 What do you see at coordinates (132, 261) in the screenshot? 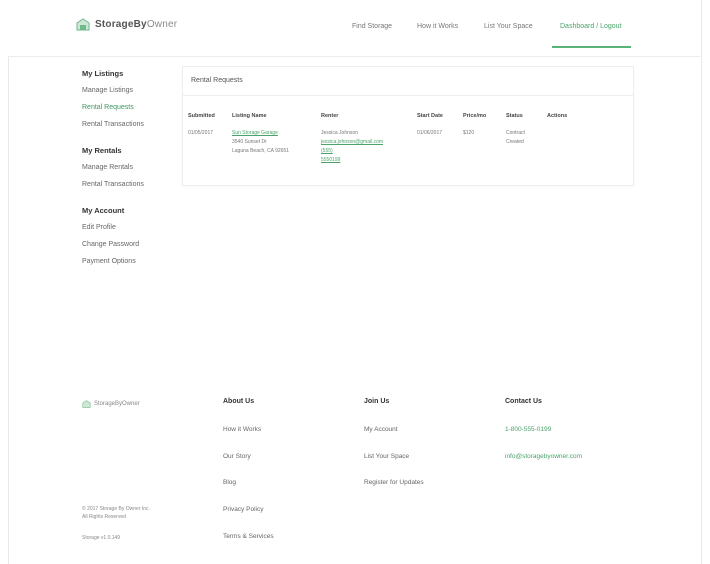
I see `sidebar-item-payment-options: Payment Options` at bounding box center [132, 261].